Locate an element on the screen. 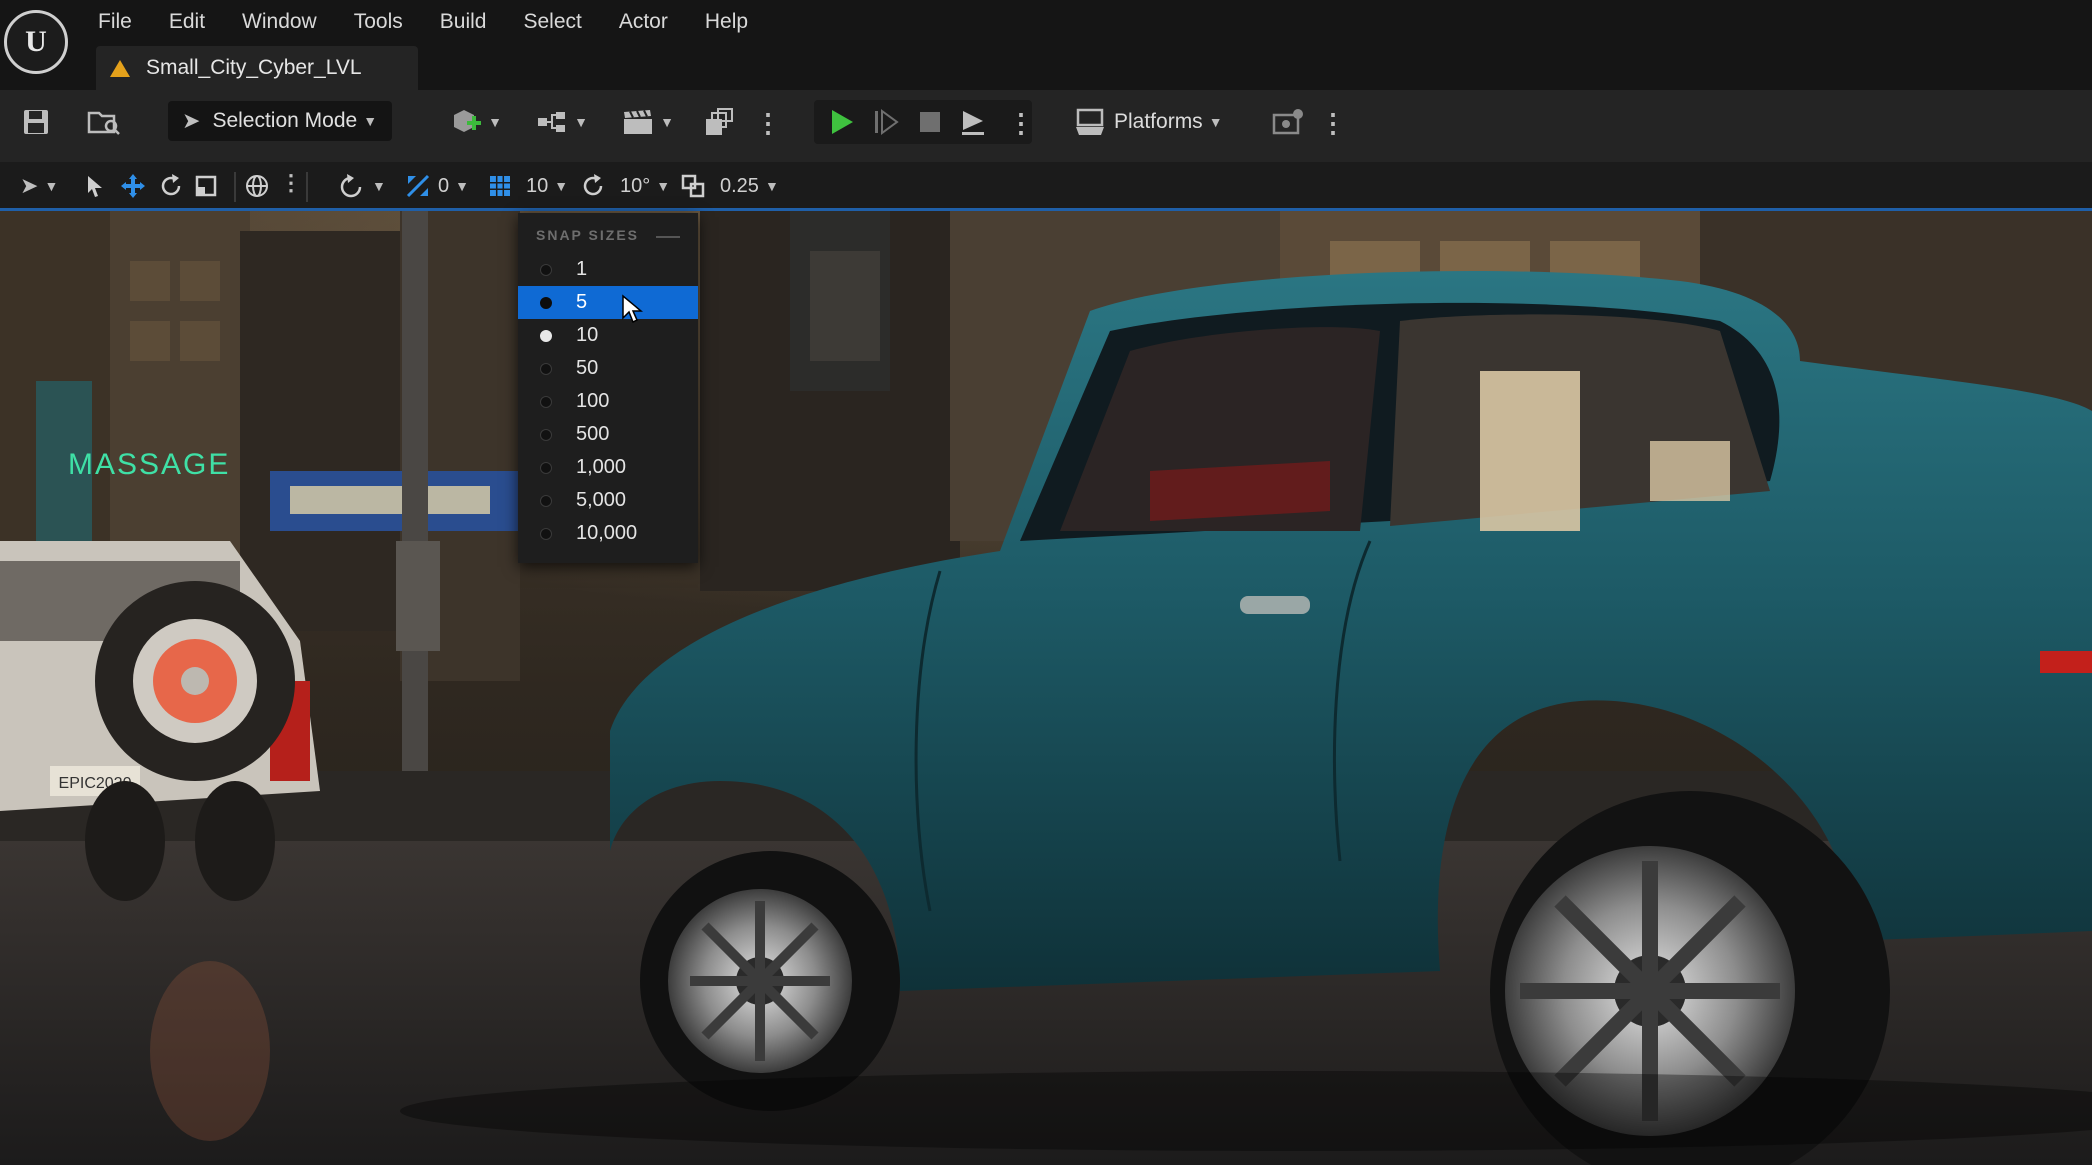 This screenshot has height=1165, width=2092. transform-mode-dropdown: ➤ ▼ is located at coordinates (39, 186).